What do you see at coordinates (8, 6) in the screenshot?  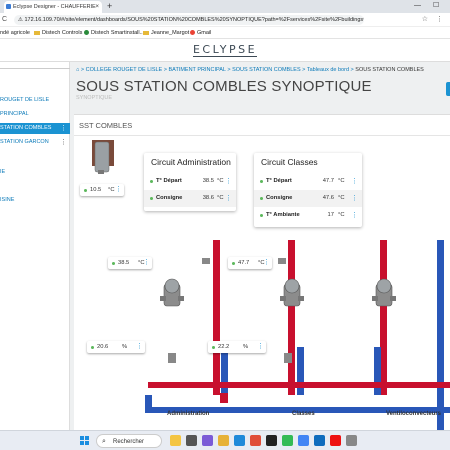 I see `eclypse-favicon-icon` at bounding box center [8, 6].